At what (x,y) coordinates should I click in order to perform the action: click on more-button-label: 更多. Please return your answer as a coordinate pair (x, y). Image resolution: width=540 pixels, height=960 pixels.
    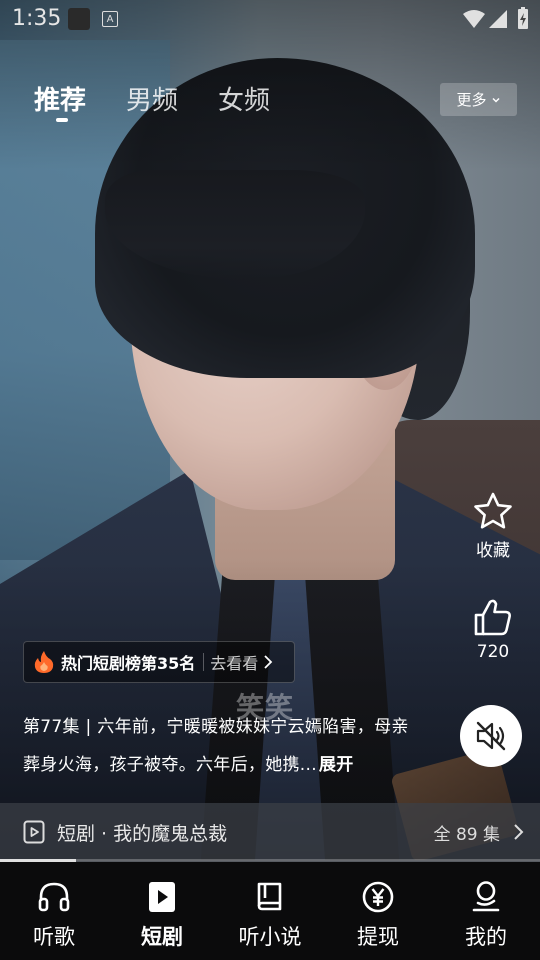
    Looking at the image, I should click on (471, 100).